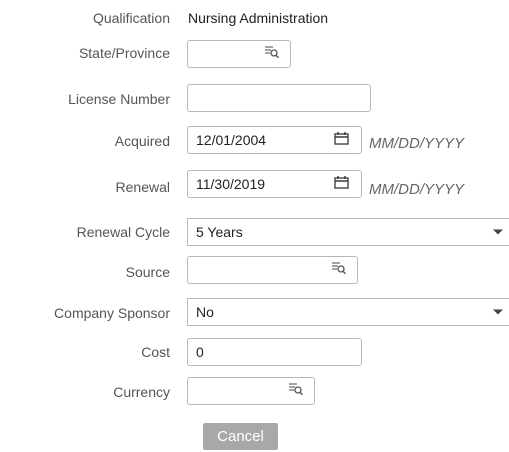  What do you see at coordinates (112, 313) in the screenshot?
I see `company-sponsor-label: Company Sponsor` at bounding box center [112, 313].